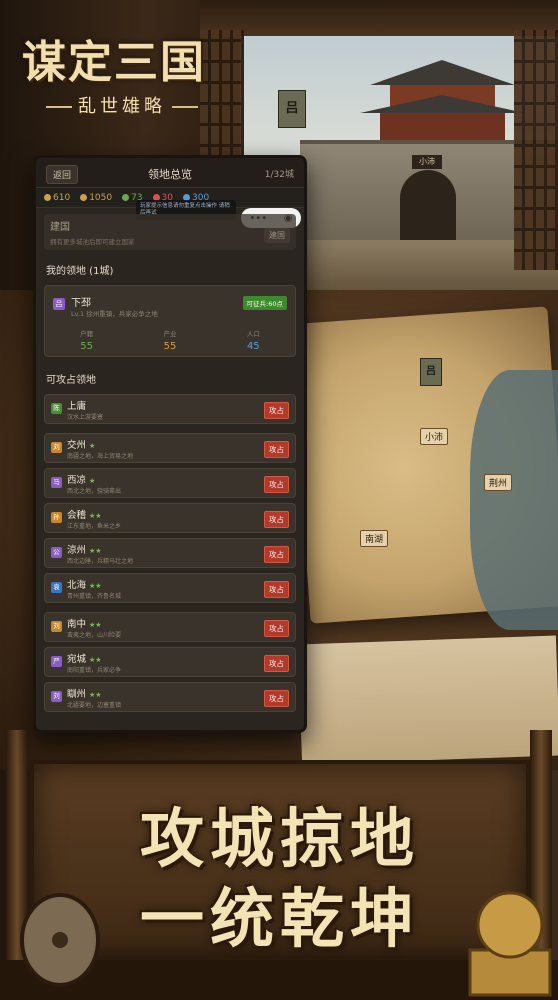 This screenshot has height=1000, width=558. What do you see at coordinates (514, 500) in the screenshot?
I see `map-sea` at bounding box center [514, 500].